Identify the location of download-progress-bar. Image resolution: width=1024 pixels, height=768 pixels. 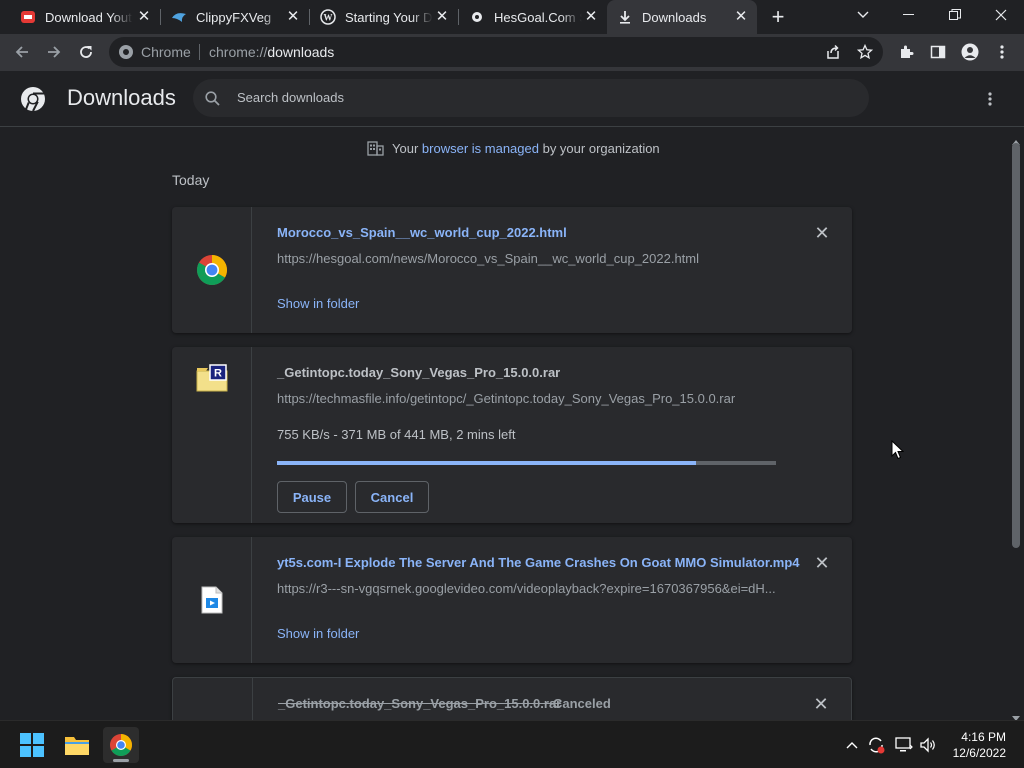
(526, 463).